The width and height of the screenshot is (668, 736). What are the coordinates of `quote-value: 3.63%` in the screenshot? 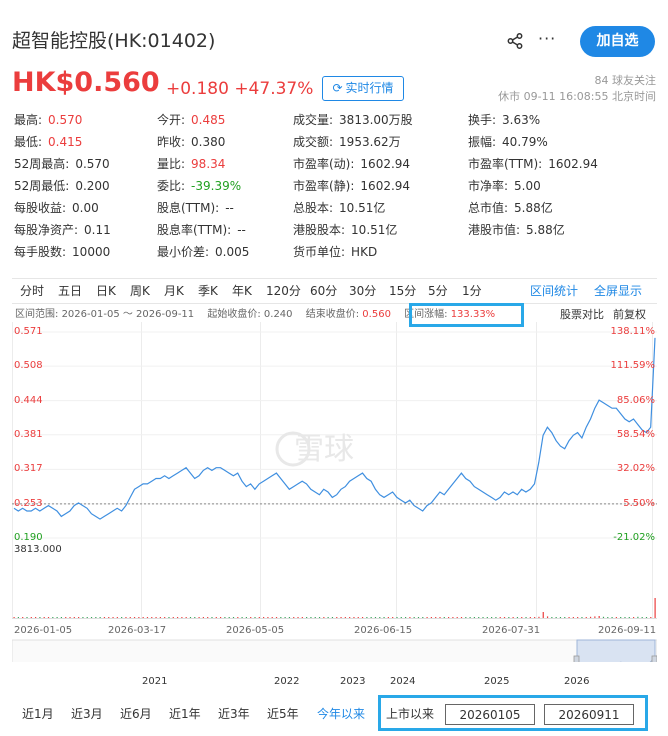 It's located at (521, 120).